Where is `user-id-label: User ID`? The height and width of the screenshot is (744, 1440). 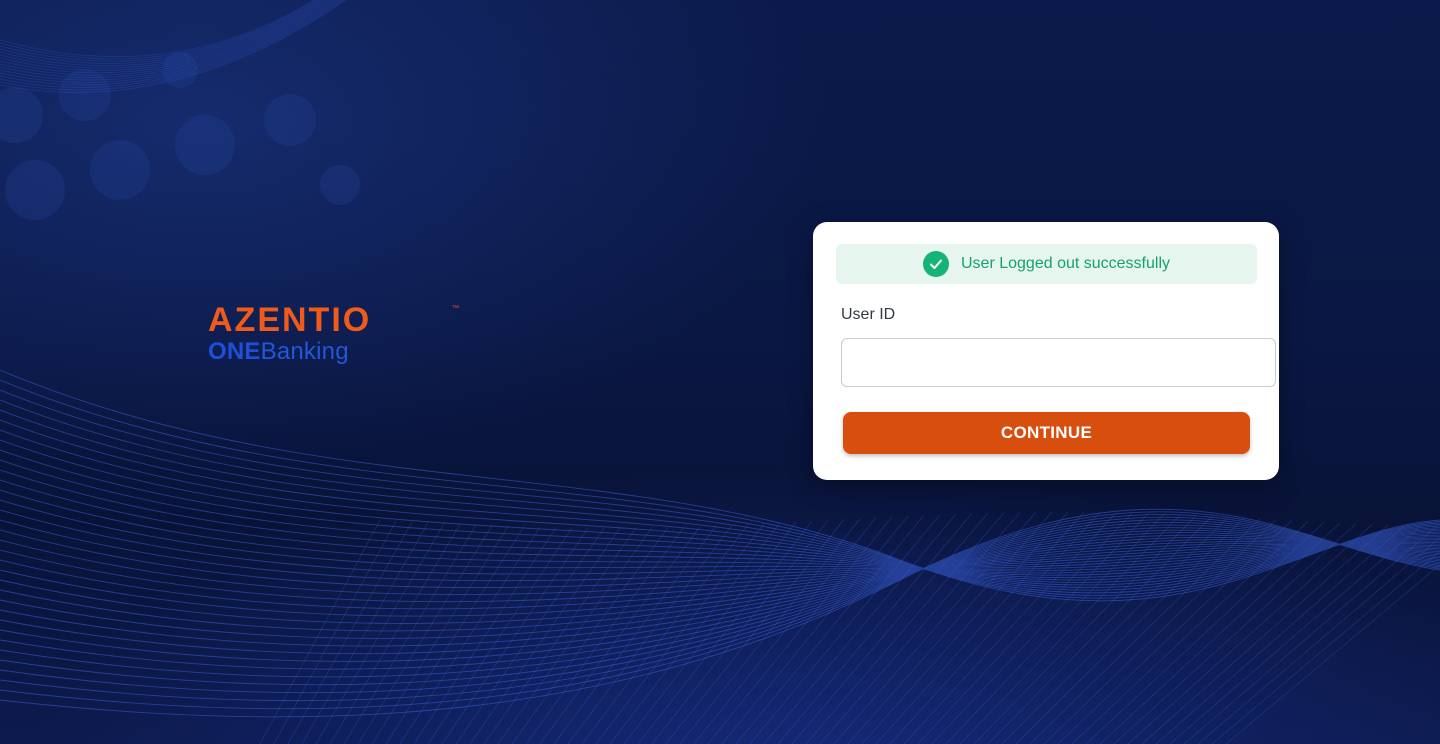 user-id-label: User ID is located at coordinates (868, 314).